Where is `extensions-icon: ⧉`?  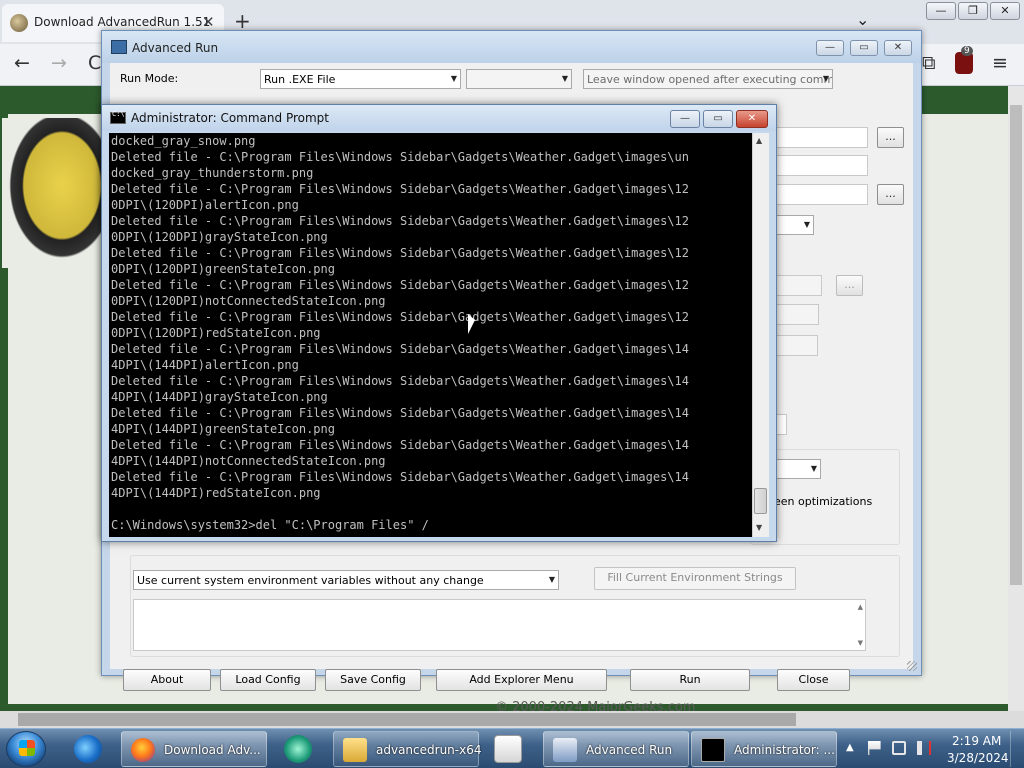
extensions-icon: ⧉ is located at coordinates (929, 63).